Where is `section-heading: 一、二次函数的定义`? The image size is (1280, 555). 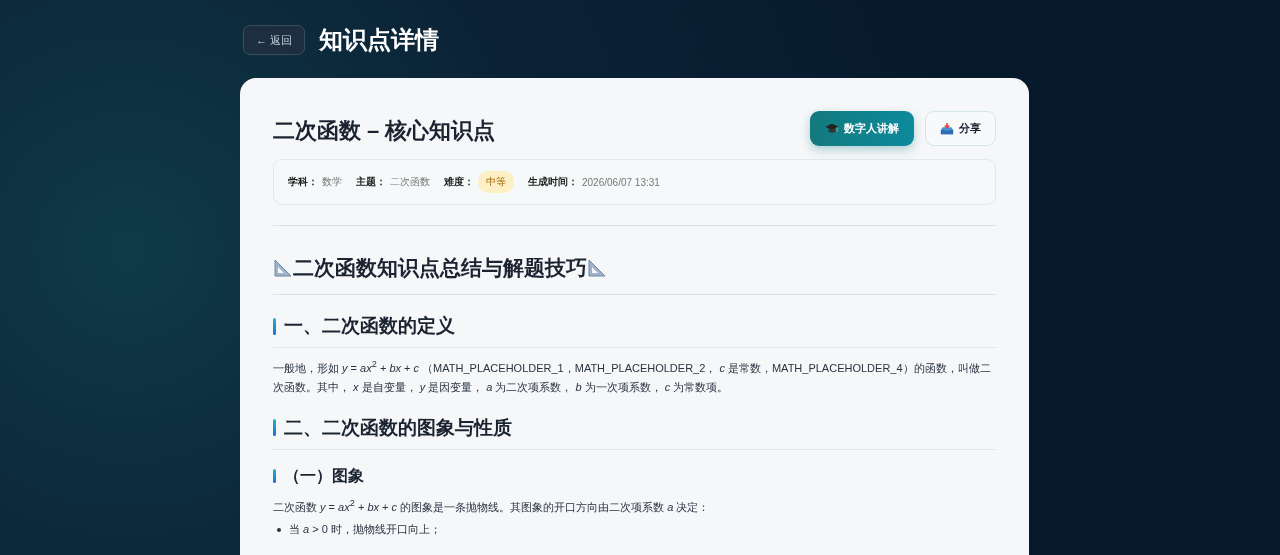
section-heading: 一、二次函数的定义 is located at coordinates (369, 326).